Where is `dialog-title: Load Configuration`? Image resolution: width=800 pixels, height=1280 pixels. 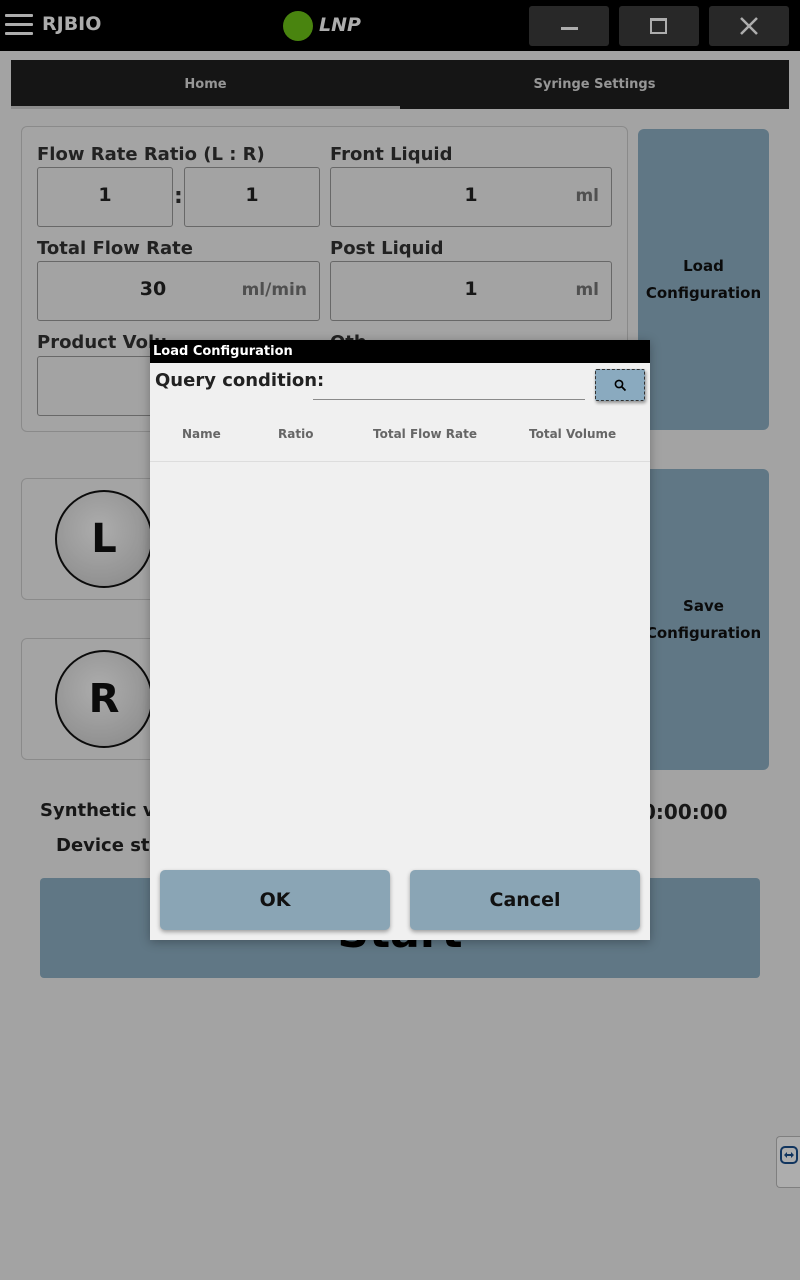
dialog-title: Load Configuration is located at coordinates (400, 351).